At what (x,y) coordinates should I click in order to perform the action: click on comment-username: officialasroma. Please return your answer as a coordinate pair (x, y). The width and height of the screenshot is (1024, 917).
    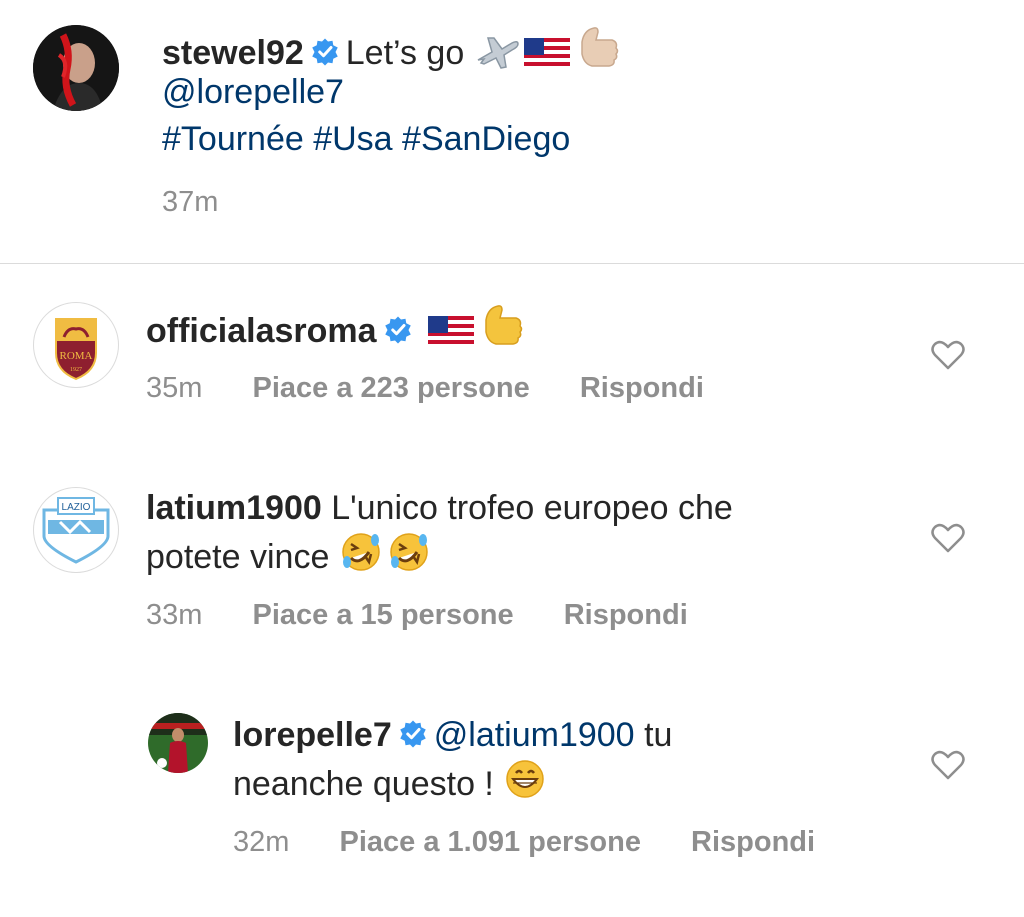
    Looking at the image, I should click on (261, 331).